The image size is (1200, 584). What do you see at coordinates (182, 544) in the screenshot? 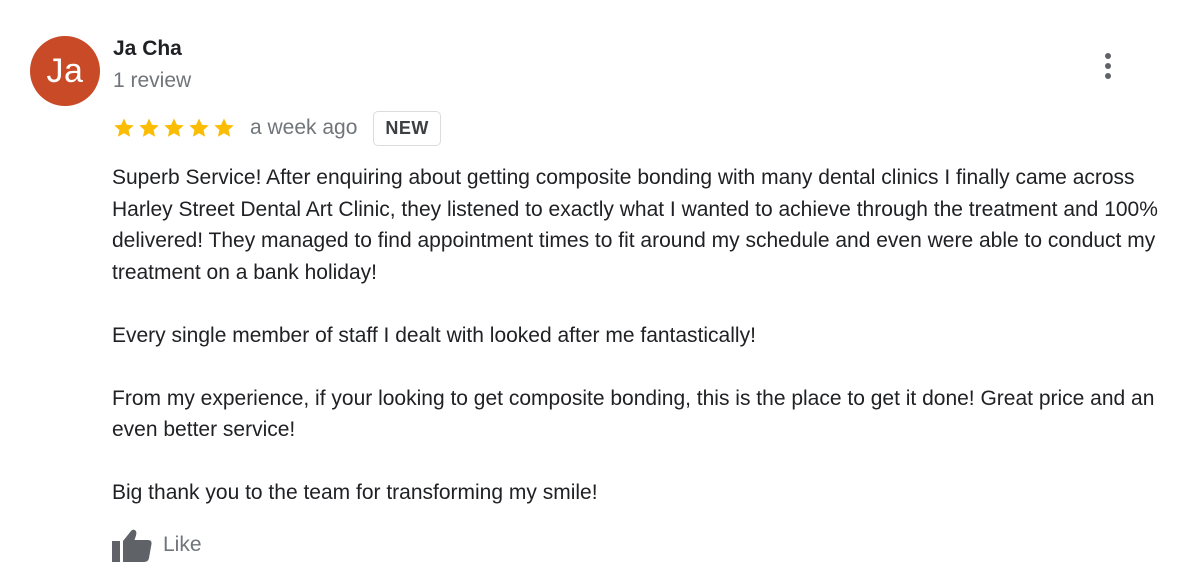
I see `like-label: Like` at bounding box center [182, 544].